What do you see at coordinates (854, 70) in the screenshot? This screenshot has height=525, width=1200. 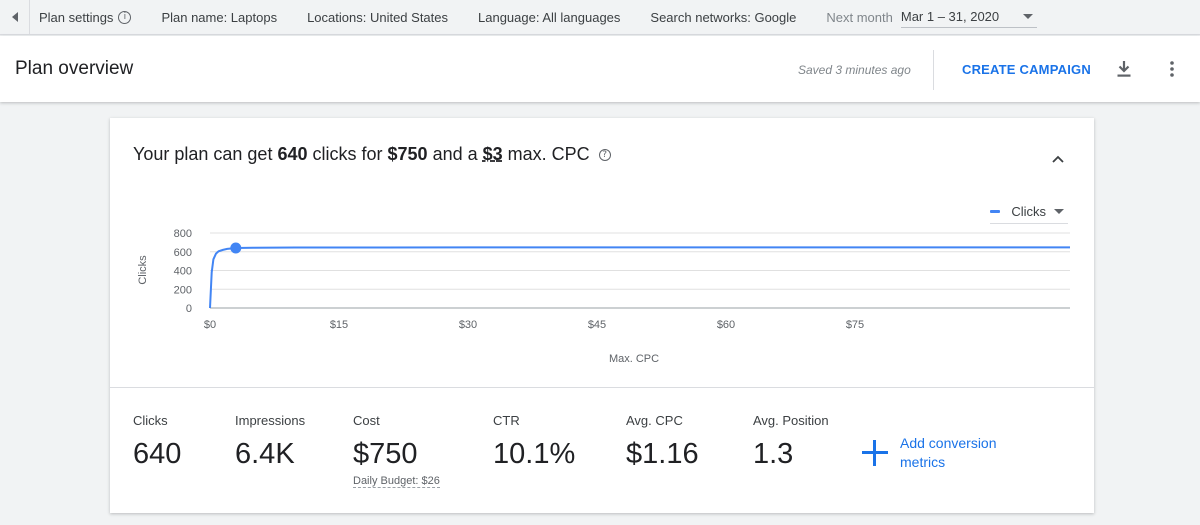 I see `save-status: Saved 3 minutes ago` at bounding box center [854, 70].